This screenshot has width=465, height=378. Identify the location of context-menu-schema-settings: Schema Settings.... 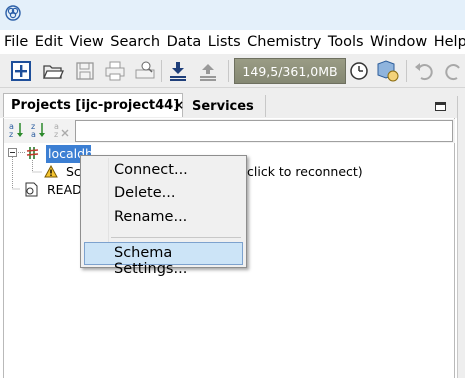
(163, 259).